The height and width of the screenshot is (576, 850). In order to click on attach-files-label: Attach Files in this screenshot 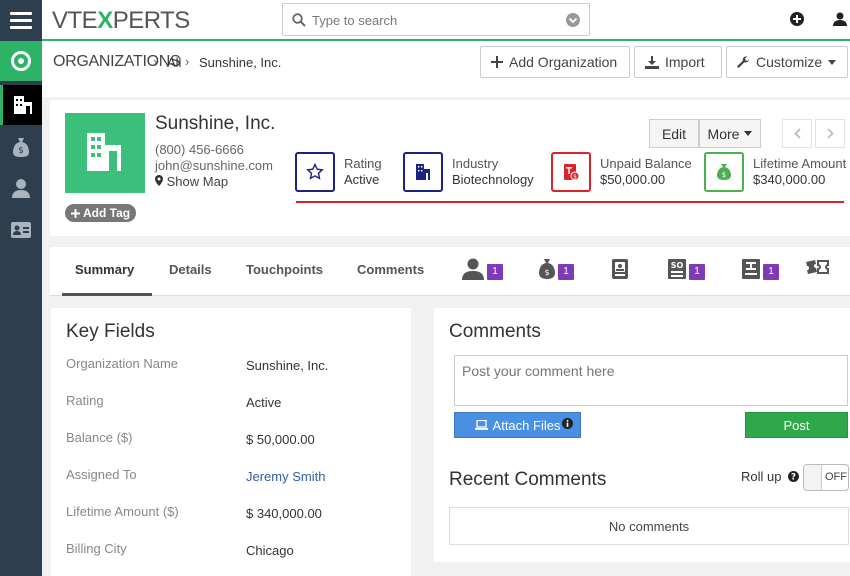, I will do `click(526, 425)`.